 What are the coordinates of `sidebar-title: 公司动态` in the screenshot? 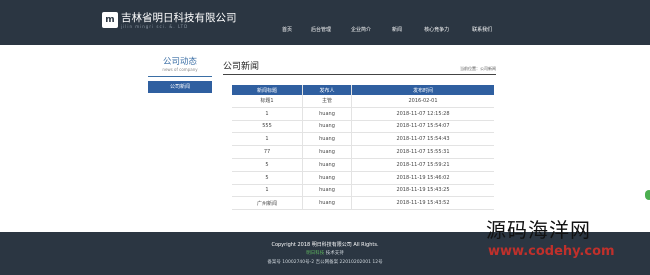 It's located at (179, 62).